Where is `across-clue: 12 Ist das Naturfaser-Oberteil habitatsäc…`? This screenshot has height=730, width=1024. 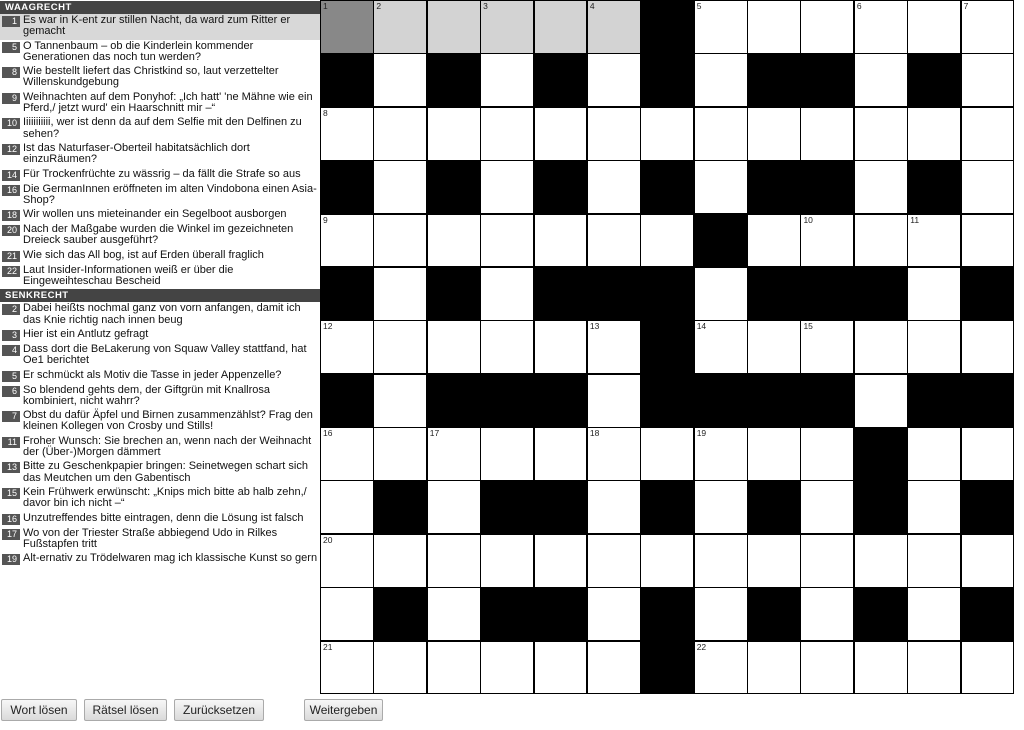 across-clue: 12 Ist das Naturfaser-Oberteil habitatsäc… is located at coordinates (160, 155).